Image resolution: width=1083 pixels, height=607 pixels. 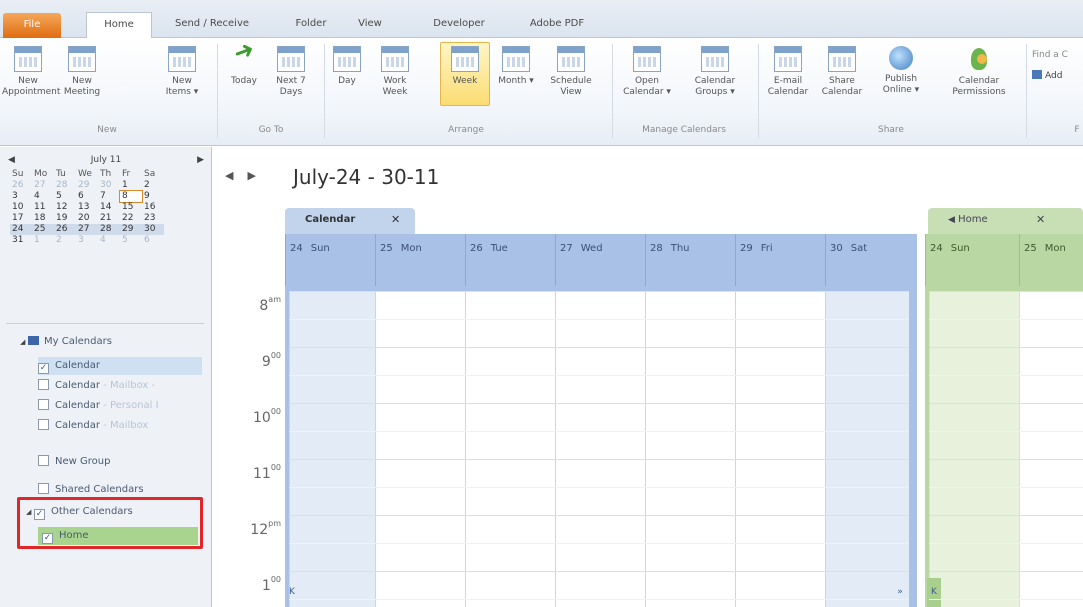 I want to click on mini-calendar-prev-button: ◀, so click(x=11, y=160).